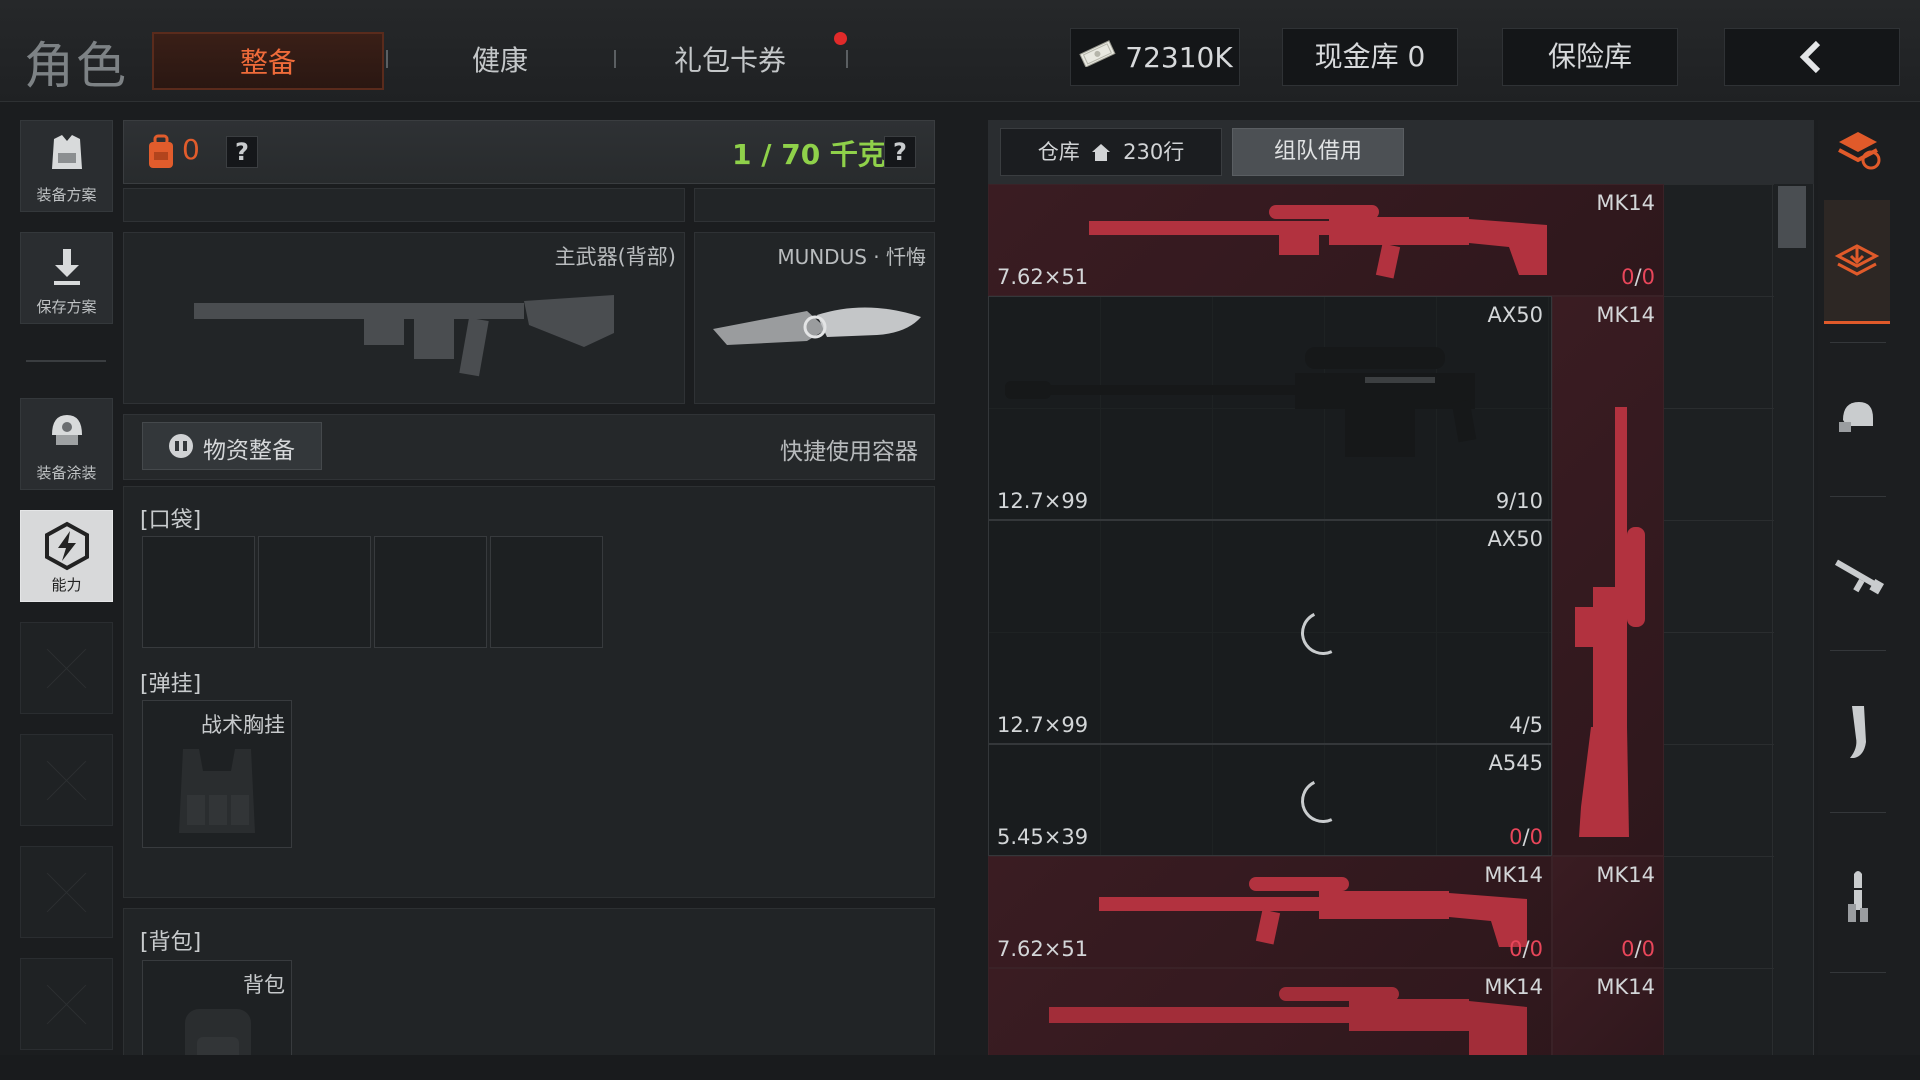  Describe the element at coordinates (730, 61) in the screenshot. I see `tab-gift-cards: 礼包卡券` at that location.